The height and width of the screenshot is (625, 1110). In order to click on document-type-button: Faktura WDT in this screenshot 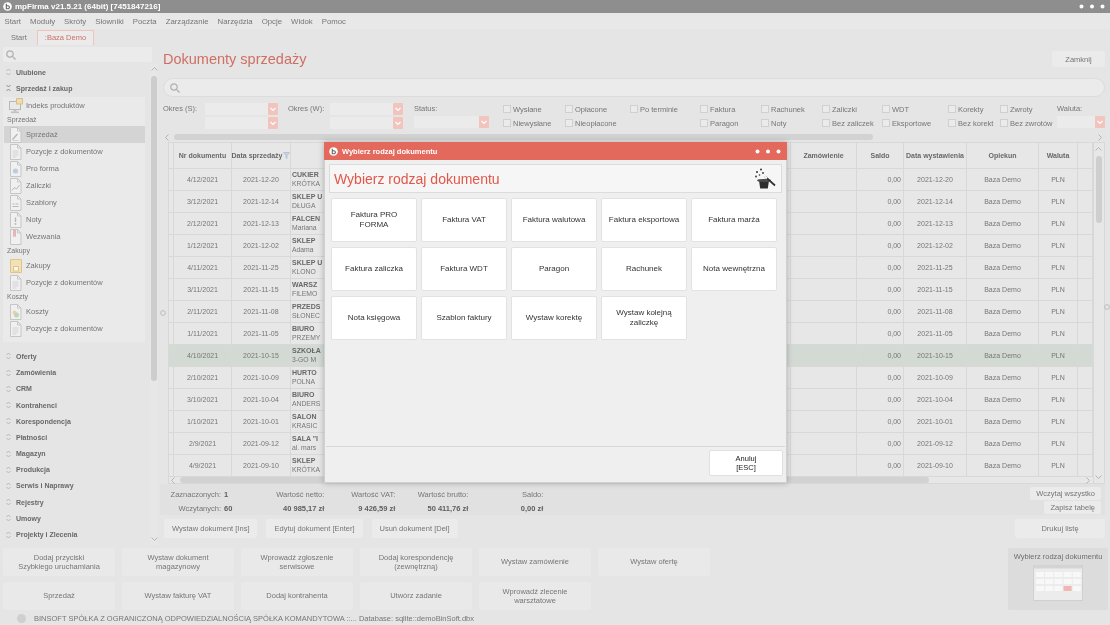, I will do `click(464, 269)`.